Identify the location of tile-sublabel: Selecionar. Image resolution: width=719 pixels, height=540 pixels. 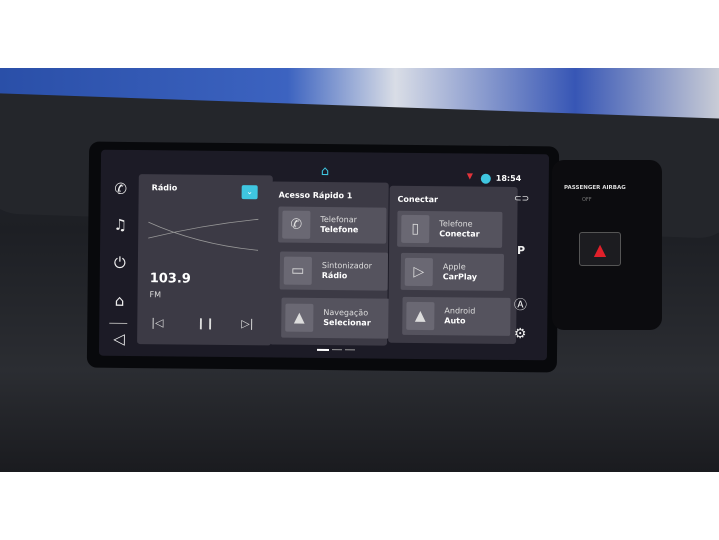
(347, 322).